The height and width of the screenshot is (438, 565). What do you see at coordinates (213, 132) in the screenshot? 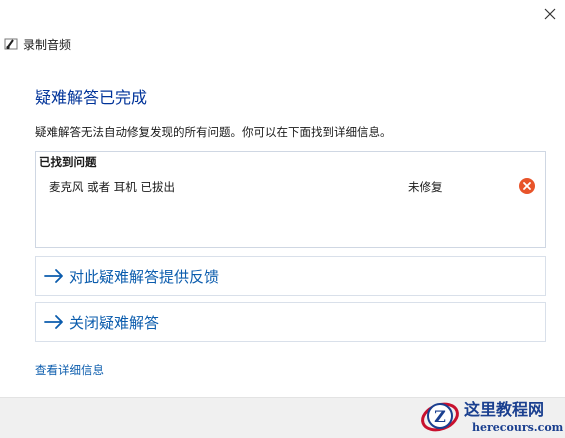
I see `page-description: 疑难解答无法自动修复发现的所有问题。你可以在下面找到详细信息。` at bounding box center [213, 132].